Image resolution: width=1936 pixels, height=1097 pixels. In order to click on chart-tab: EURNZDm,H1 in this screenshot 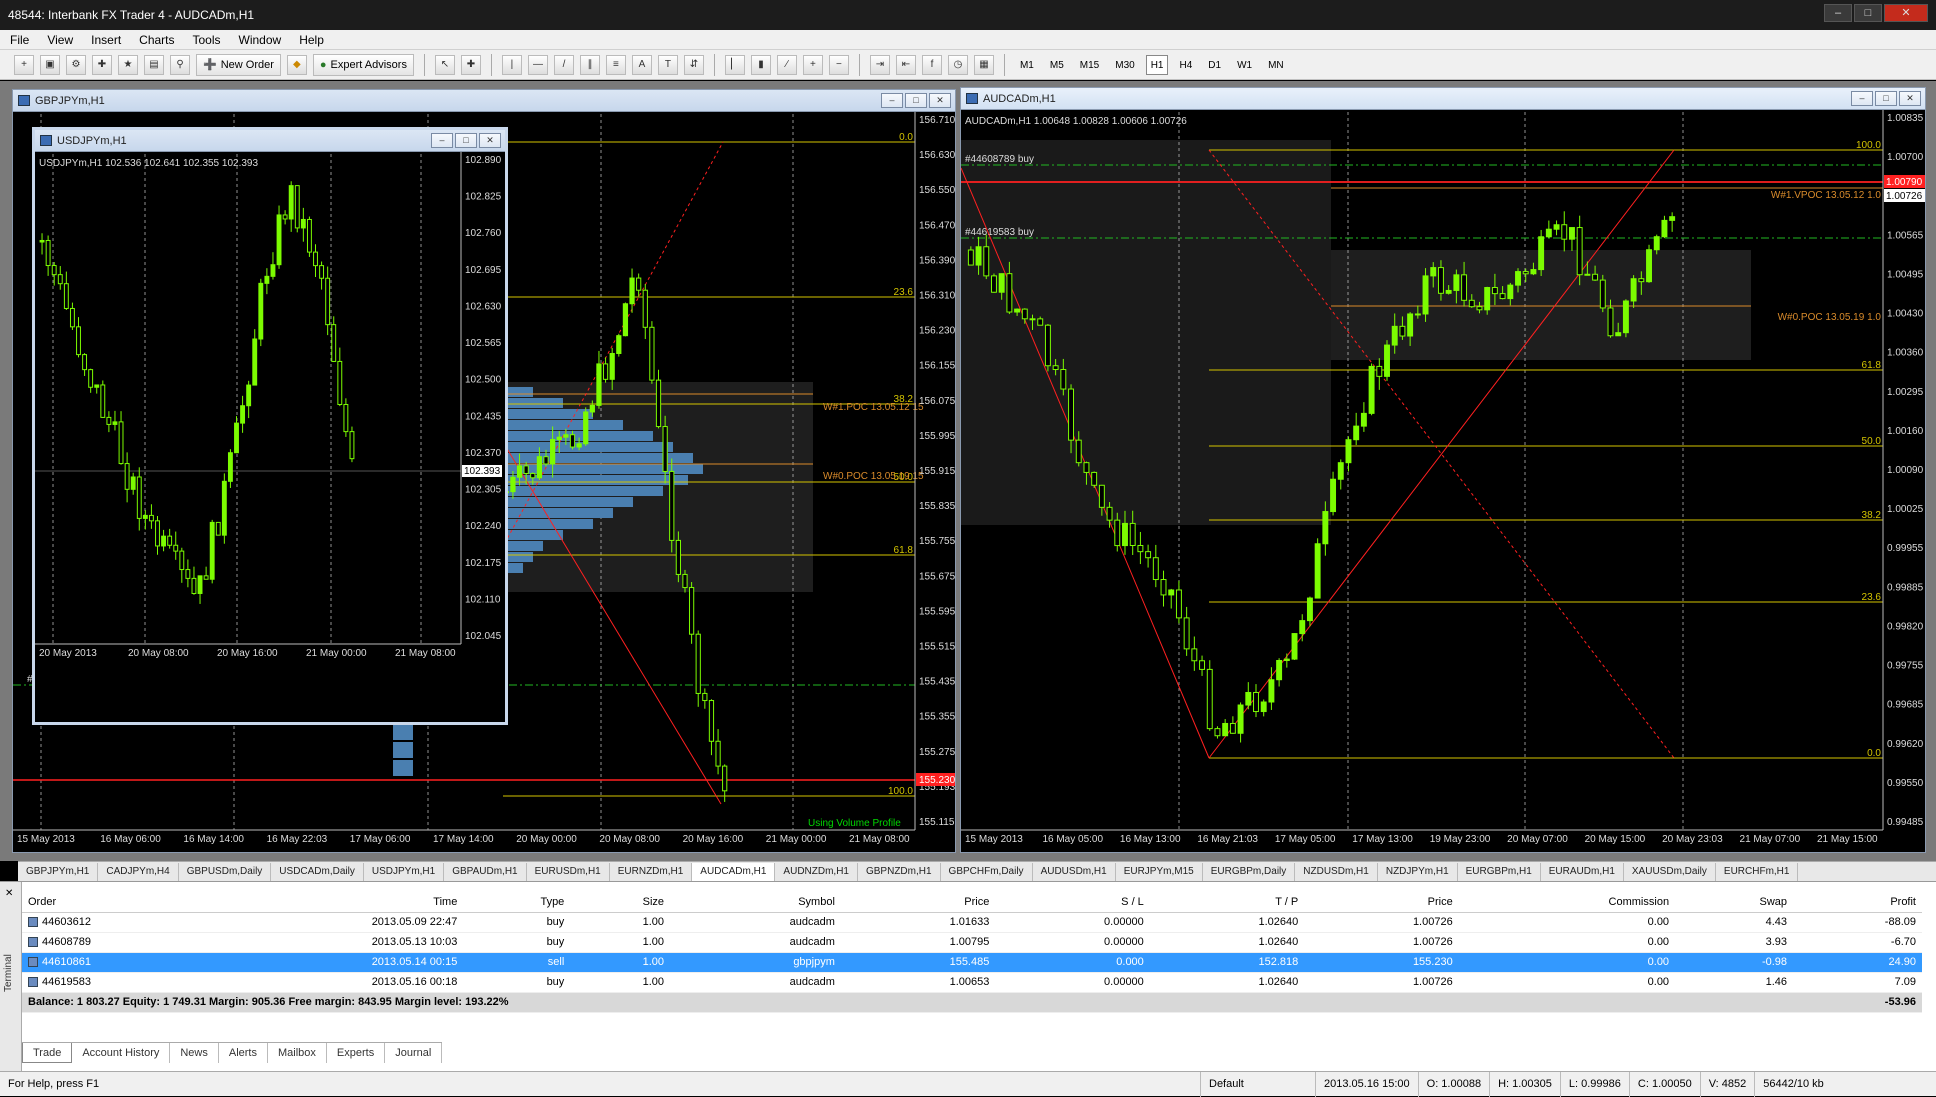, I will do `click(651, 871)`.